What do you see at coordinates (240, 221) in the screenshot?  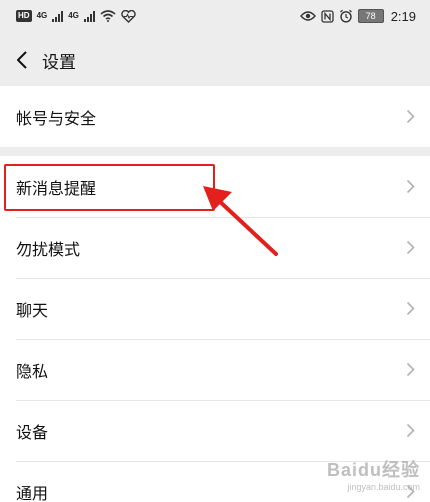 I see `annotation-arrow-icon` at bounding box center [240, 221].